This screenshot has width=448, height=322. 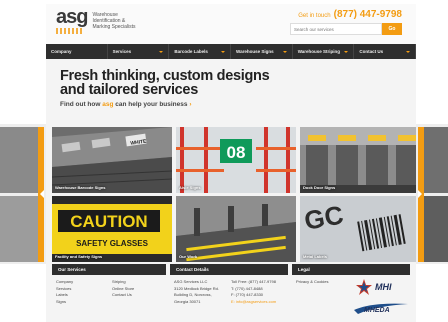 I want to click on tile-image: 08, so click(x=236, y=160).